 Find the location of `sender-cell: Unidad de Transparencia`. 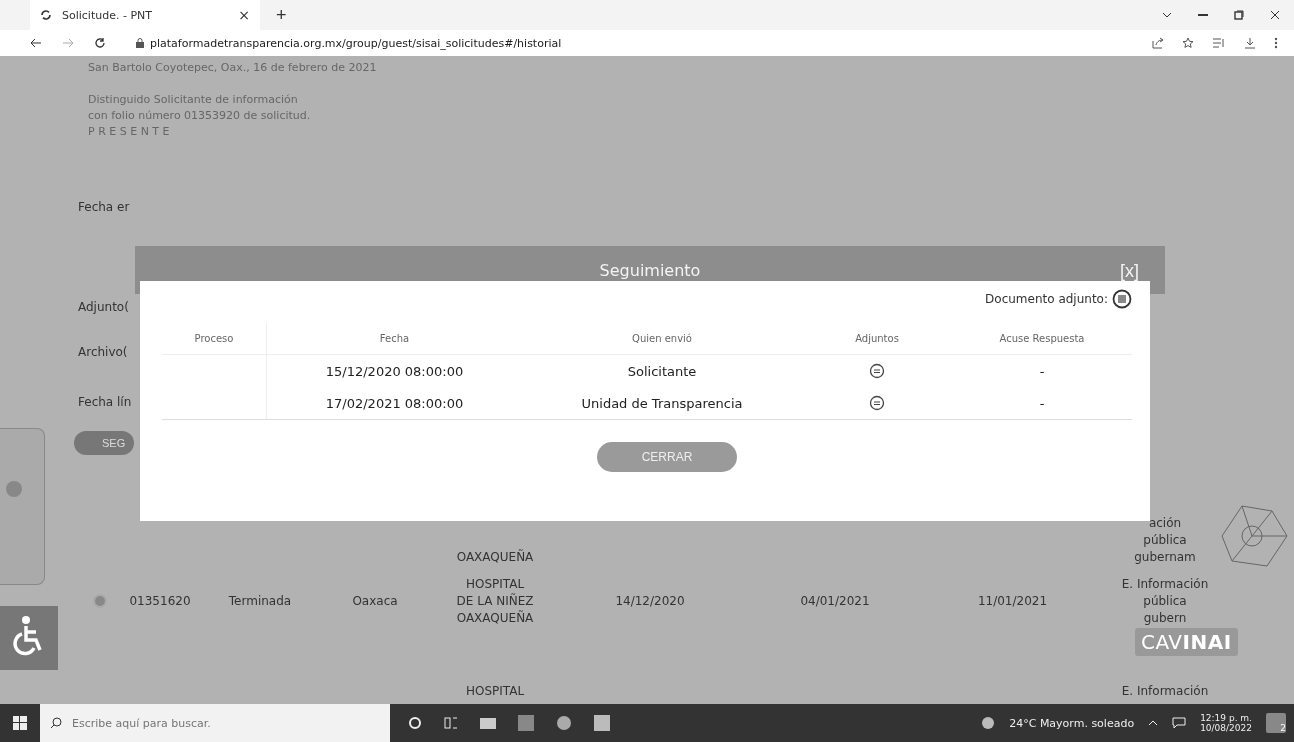

sender-cell: Unidad de Transparencia is located at coordinates (662, 403).